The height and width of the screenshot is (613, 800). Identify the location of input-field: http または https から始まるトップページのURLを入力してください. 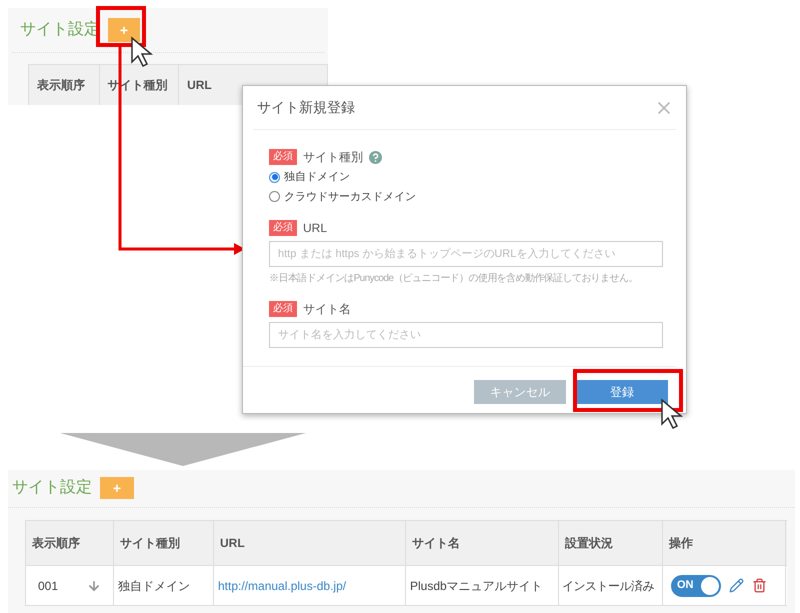
(466, 254).